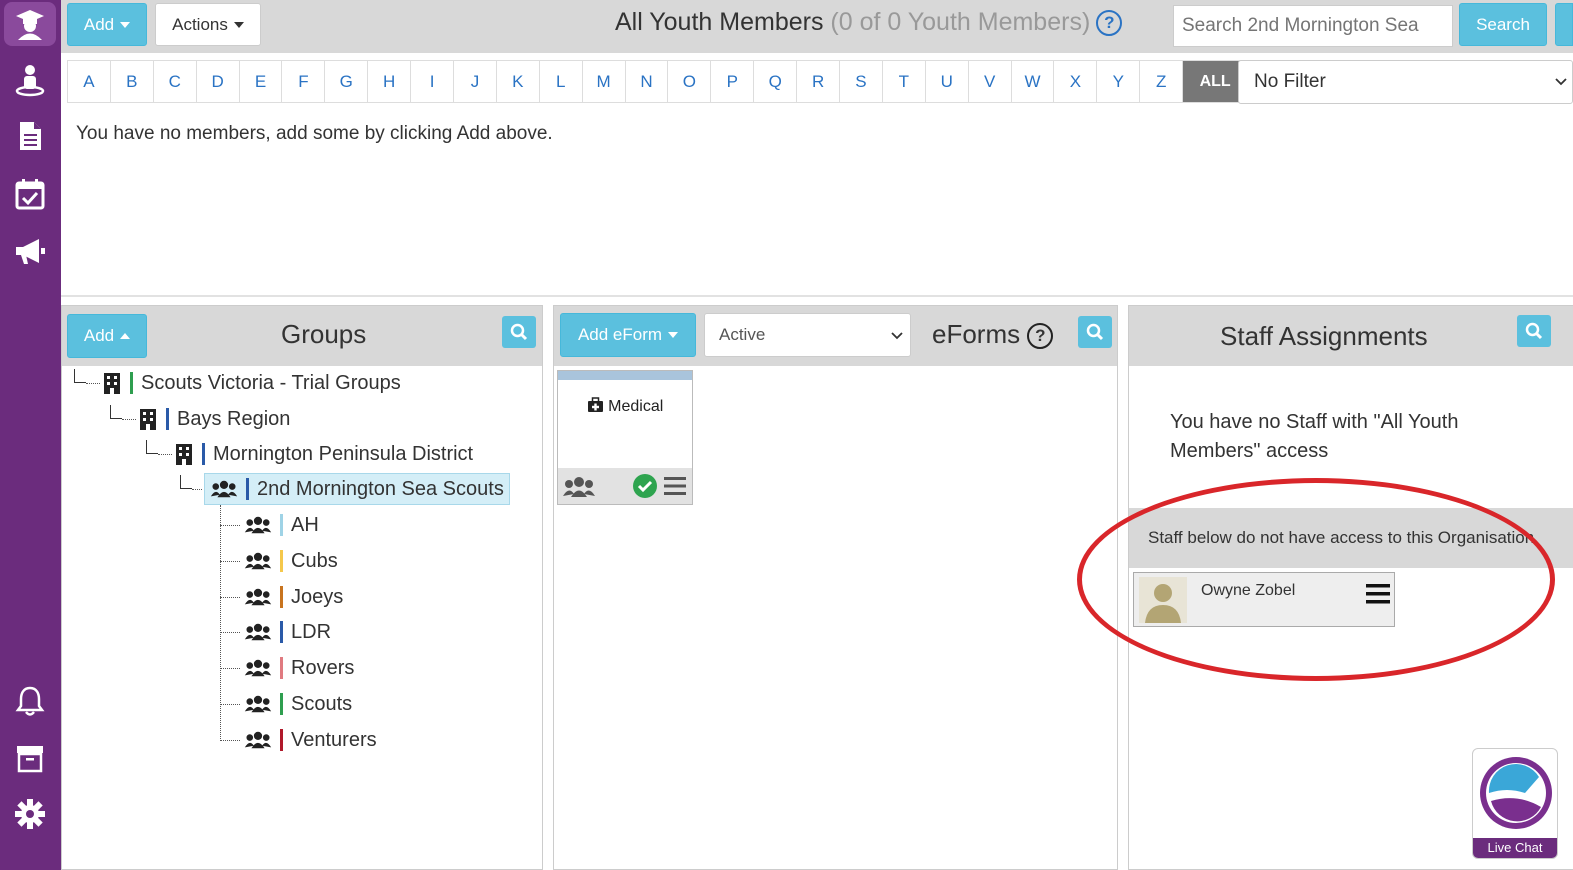  I want to click on letter-m: M, so click(604, 81).